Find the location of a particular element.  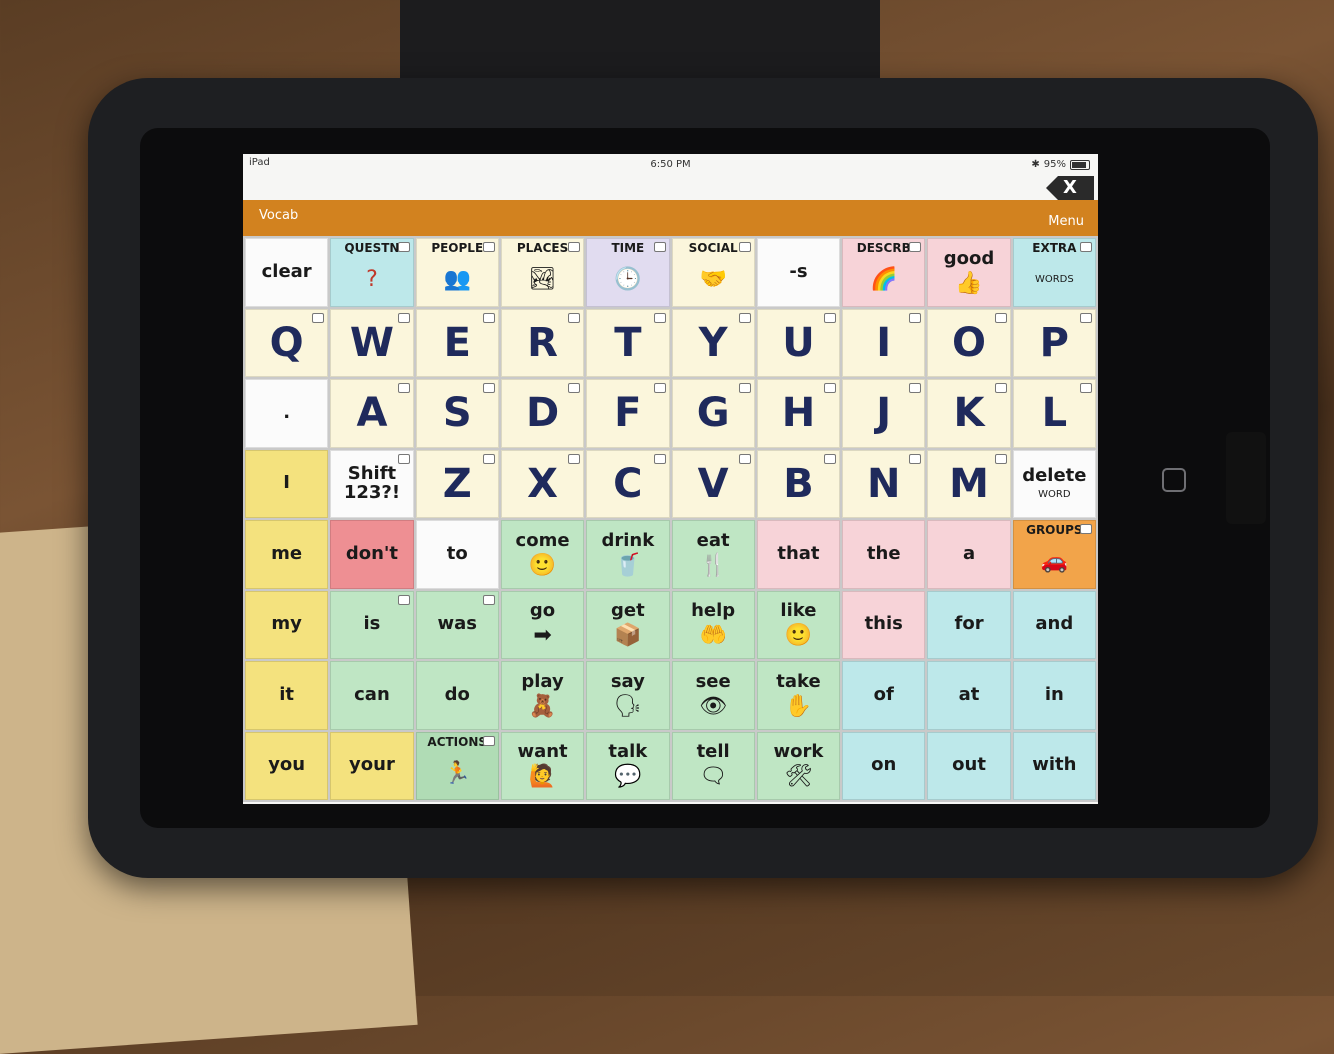

key-q: Q is located at coordinates (287, 342).